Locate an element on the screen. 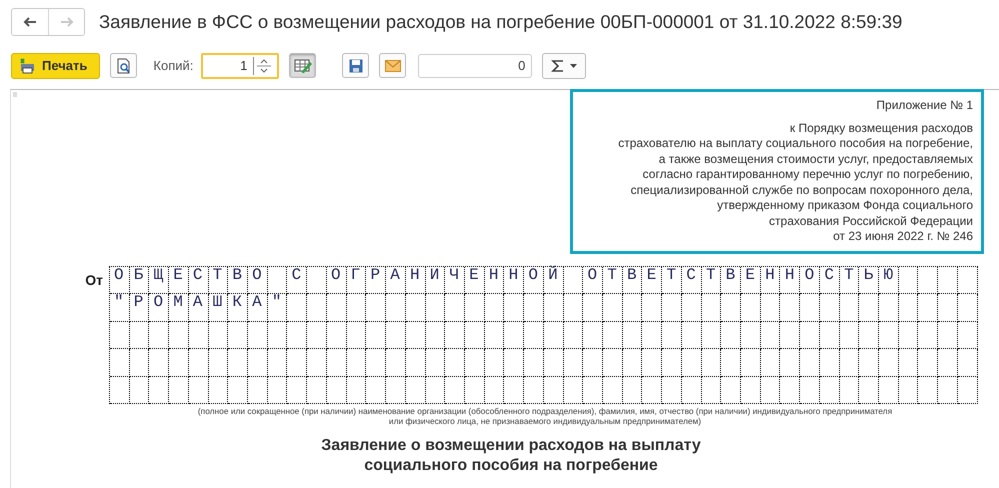  grid-text: "РОМАШКА" is located at coordinates (202, 303).